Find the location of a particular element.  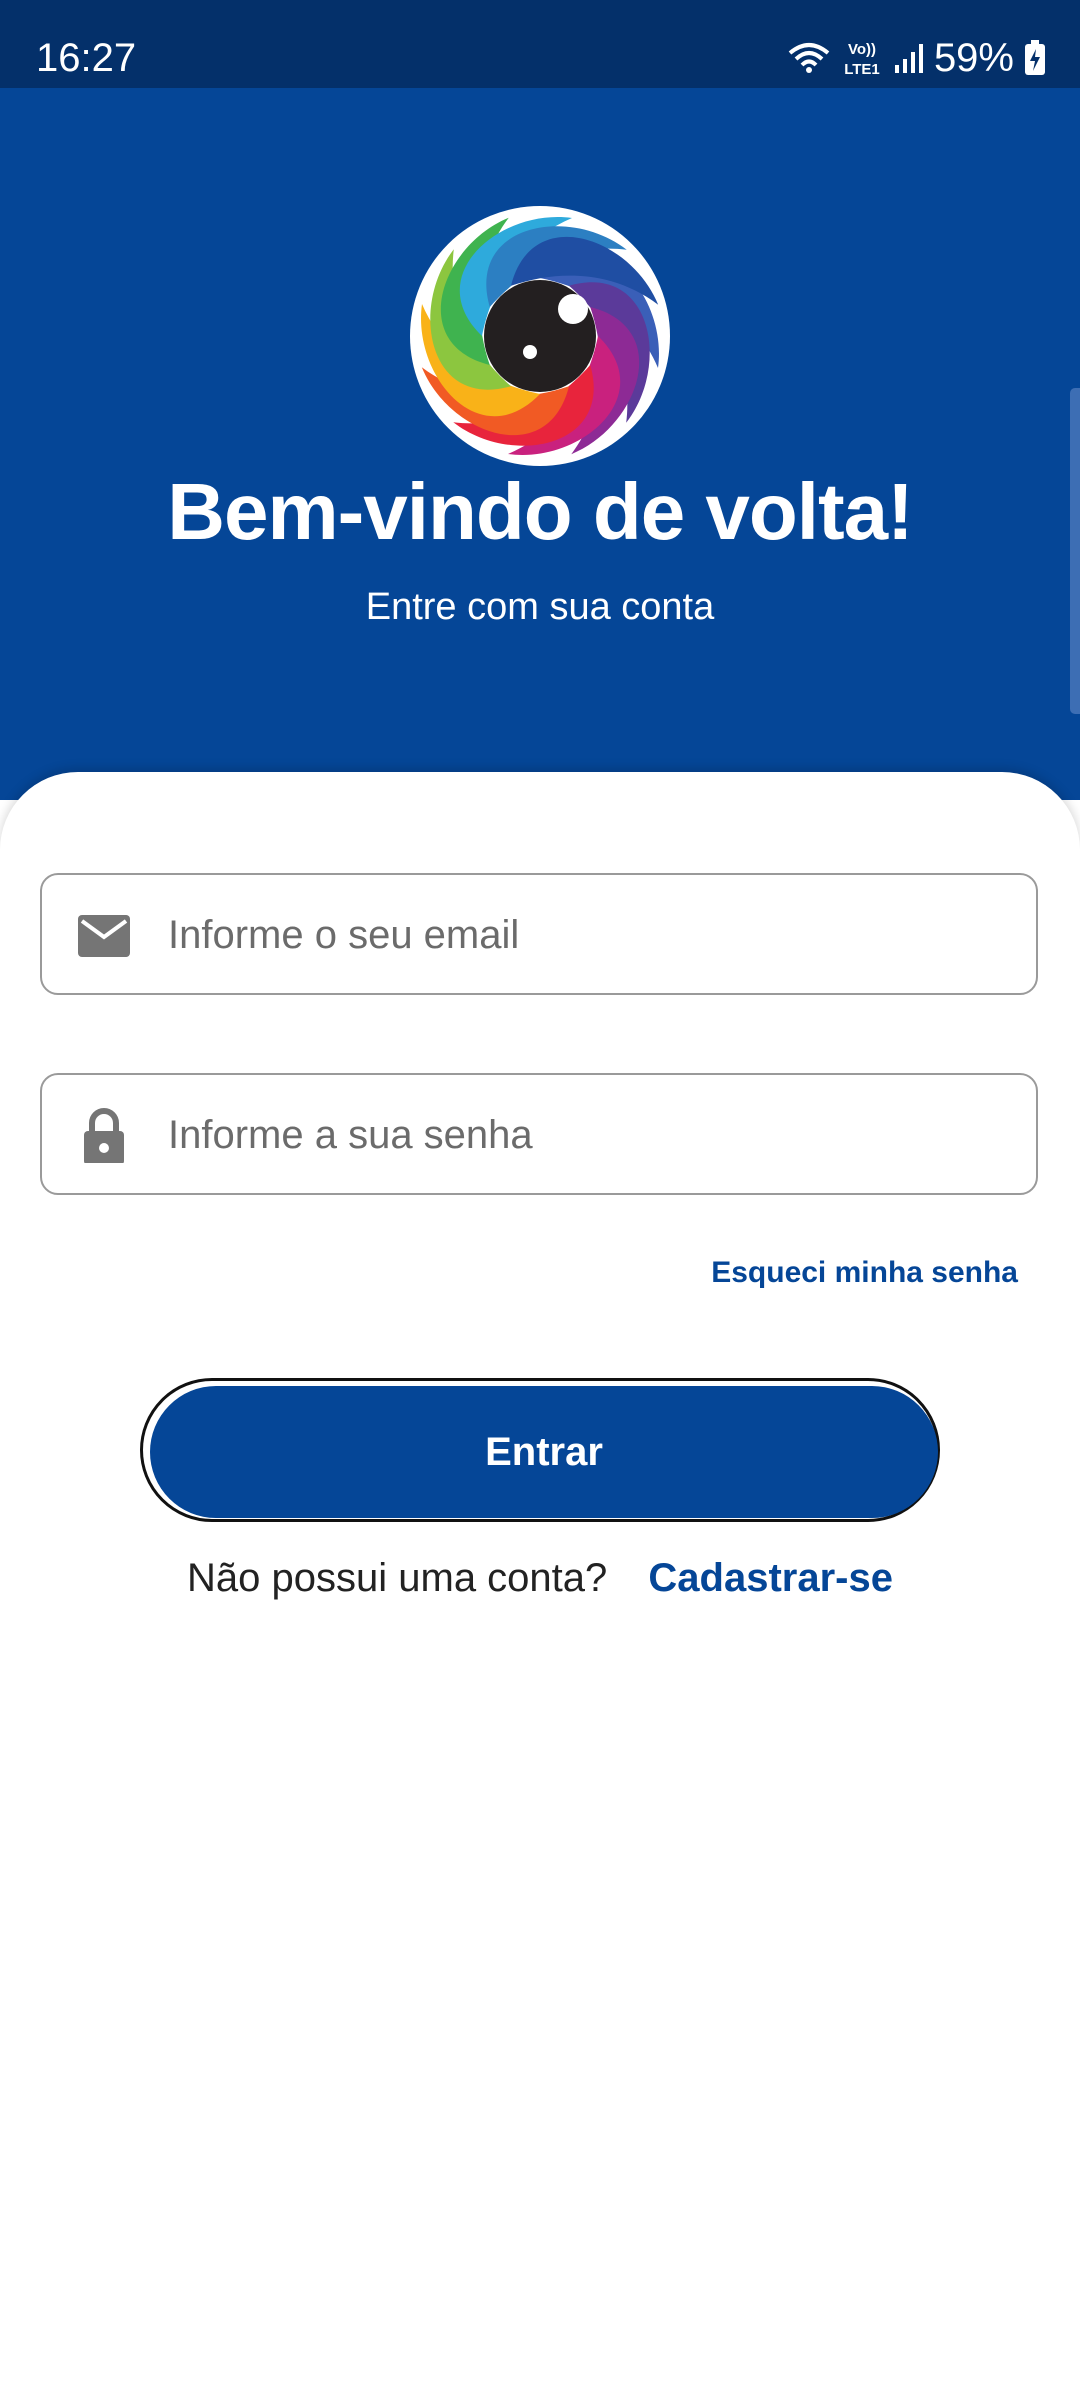

mail-icon is located at coordinates (104, 936).